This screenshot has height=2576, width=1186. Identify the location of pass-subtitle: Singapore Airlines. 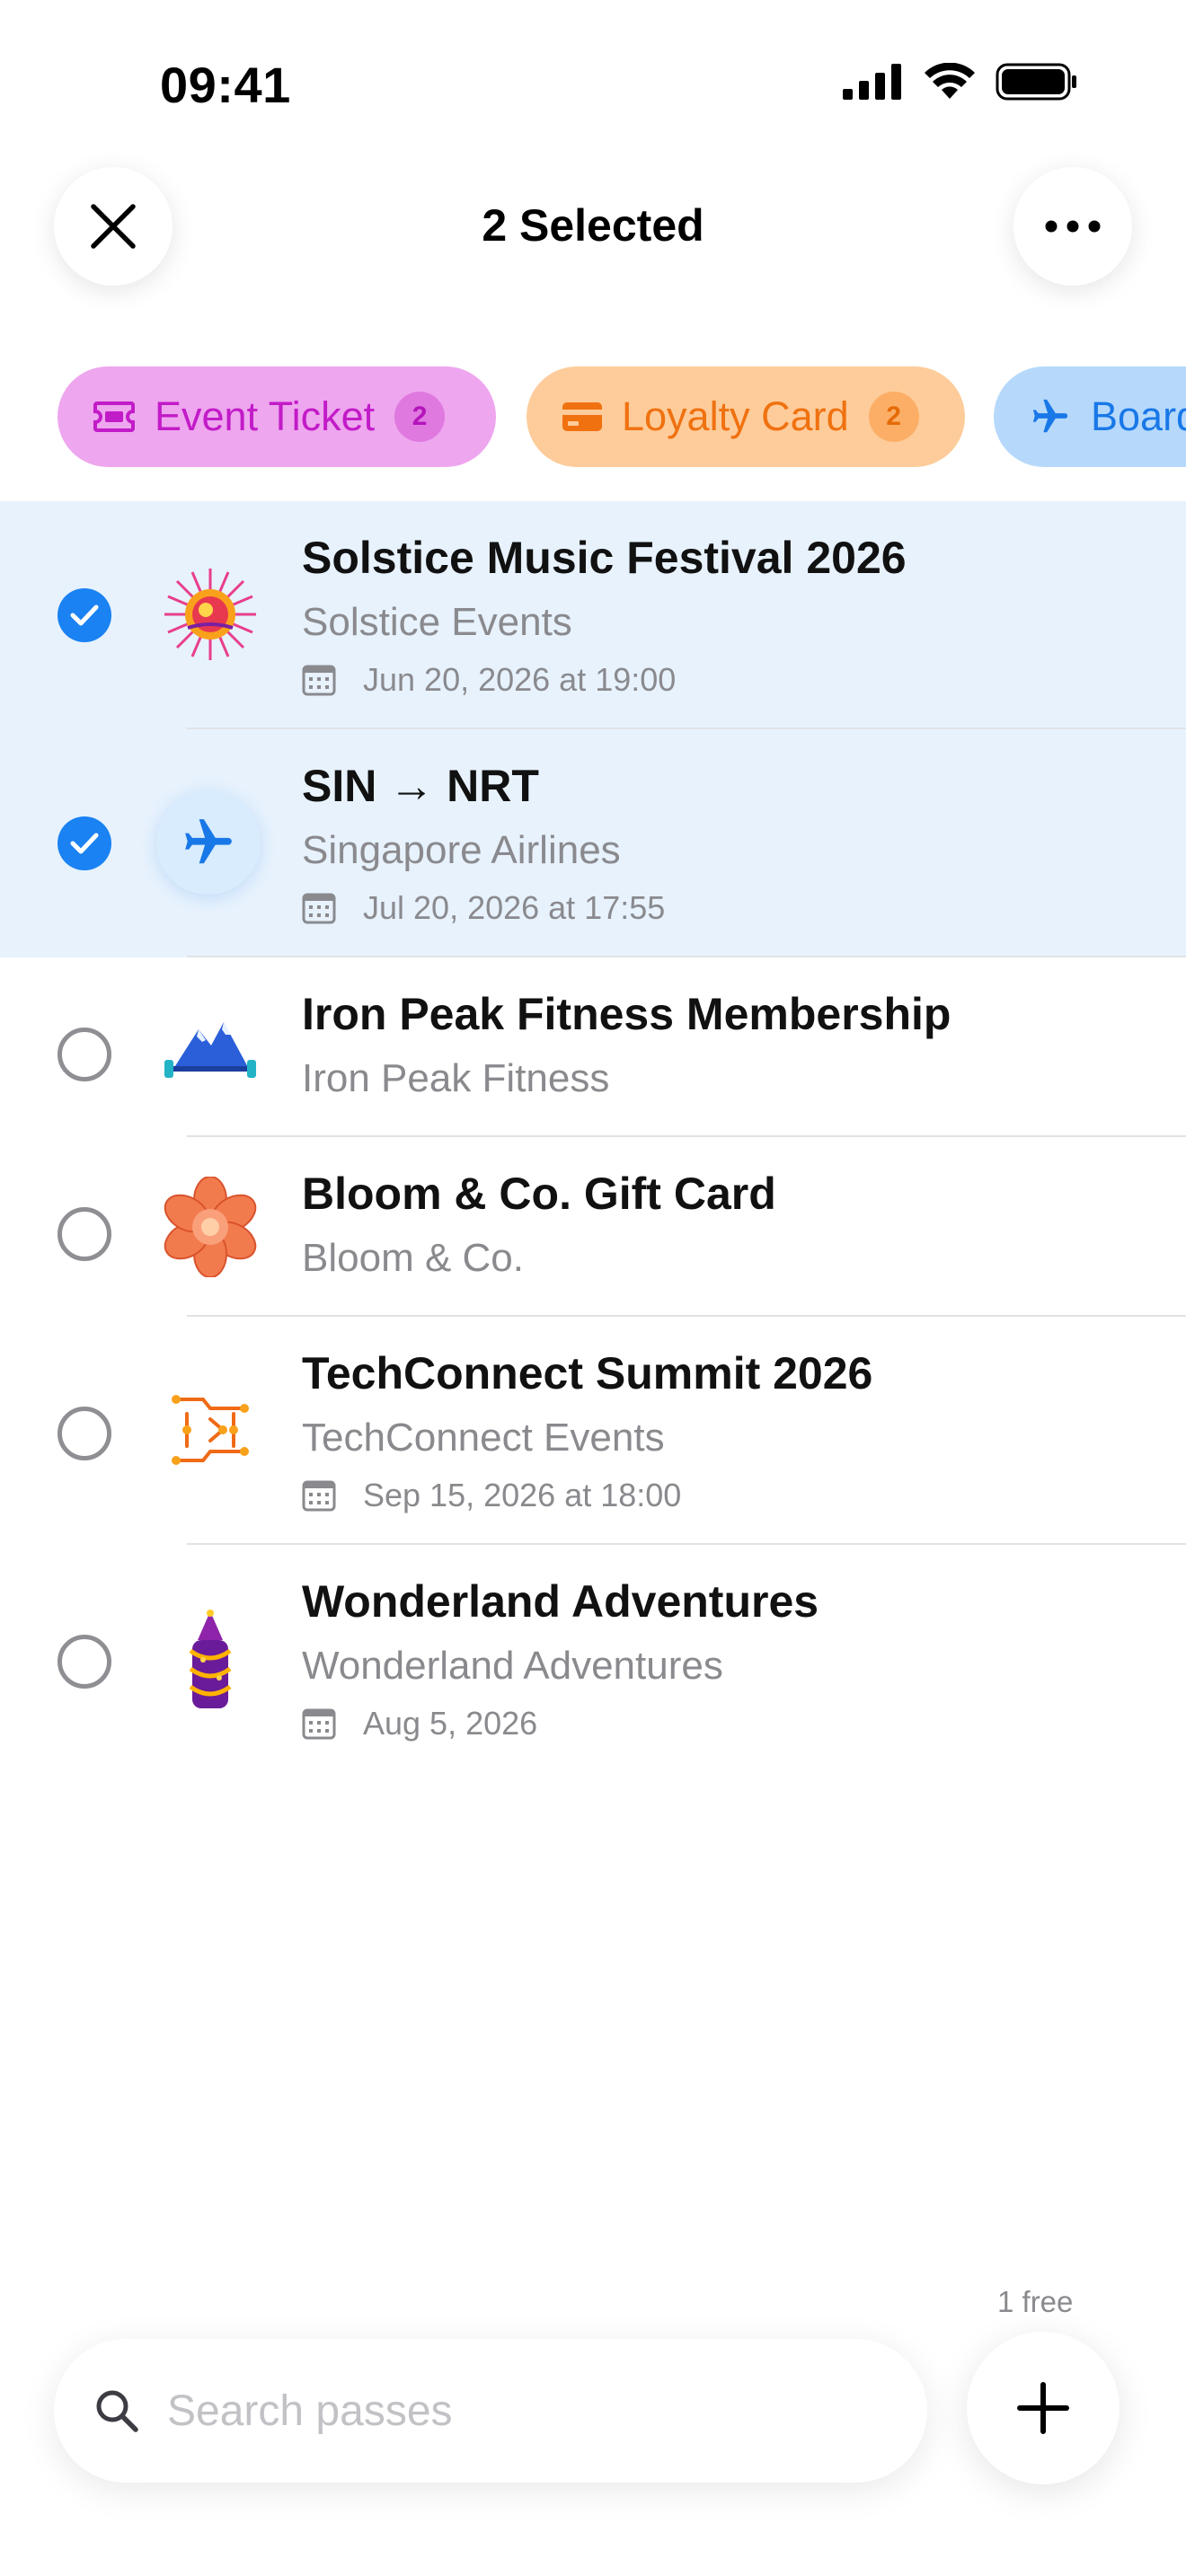
(461, 850).